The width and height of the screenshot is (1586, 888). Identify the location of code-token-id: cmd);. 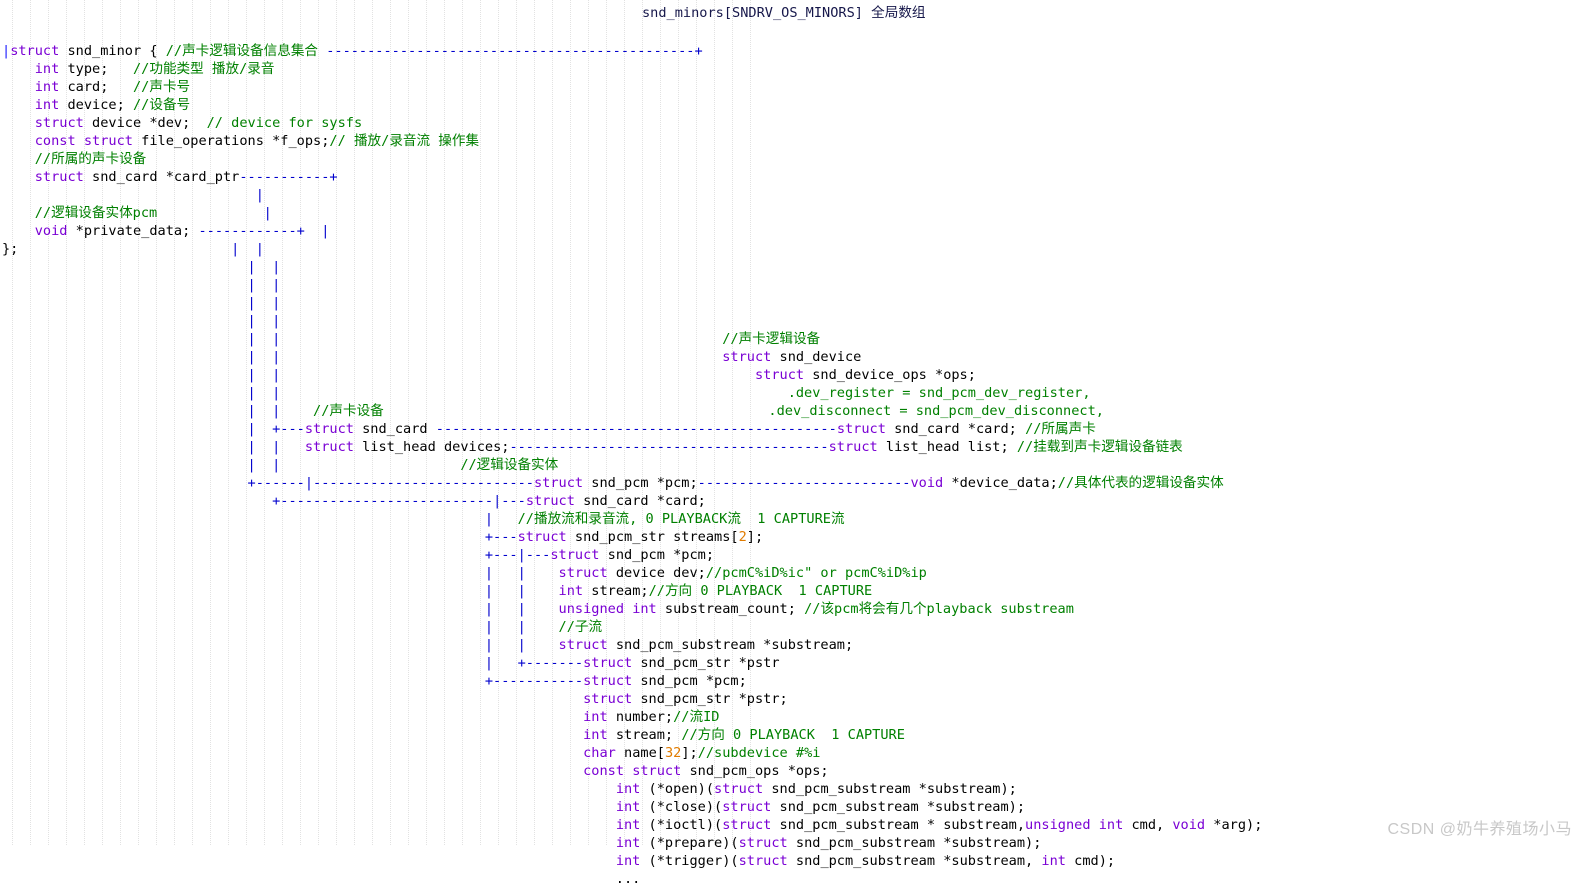
(1090, 861).